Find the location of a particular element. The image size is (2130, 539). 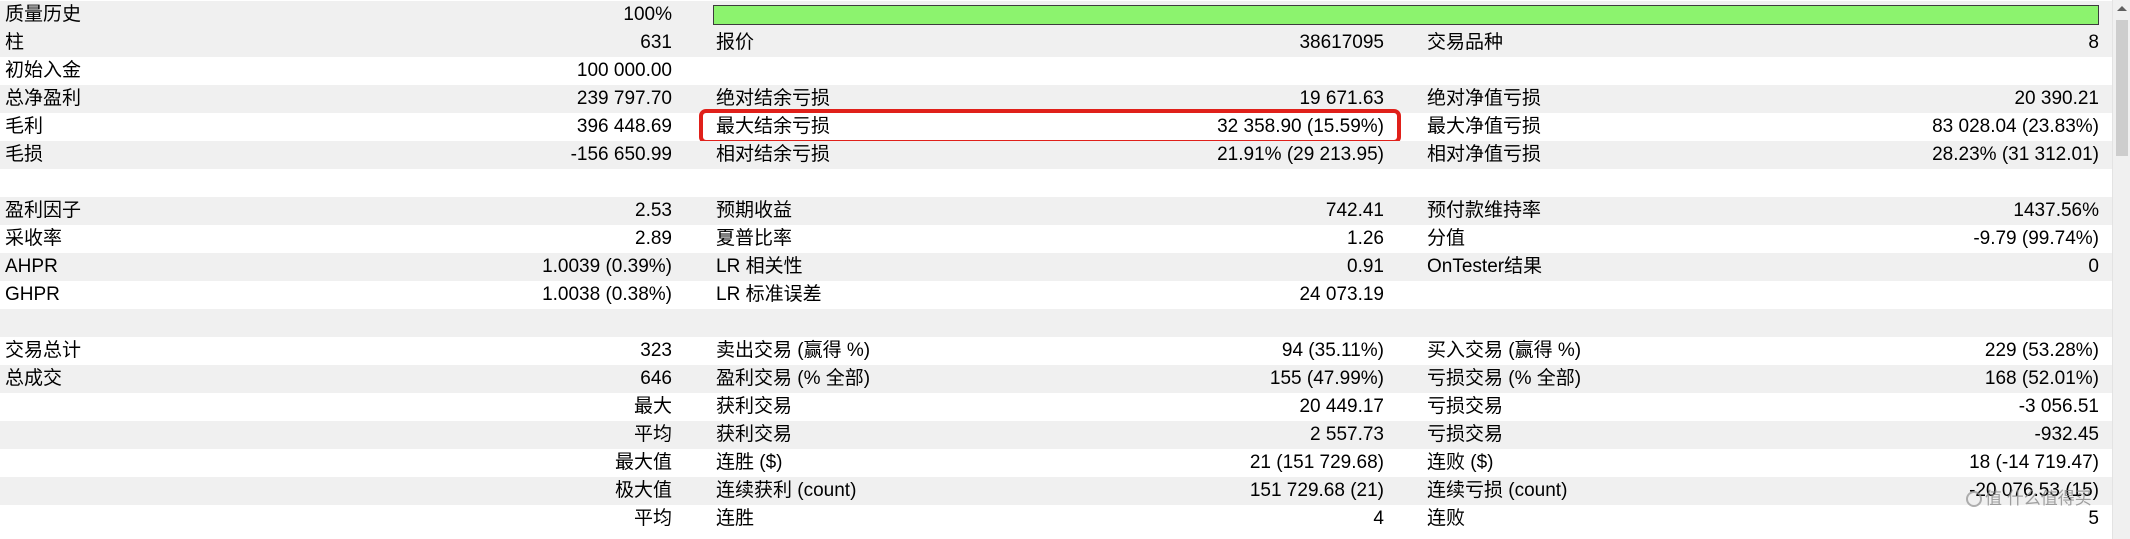

vertical-scrollbar is located at coordinates (2121, 269).